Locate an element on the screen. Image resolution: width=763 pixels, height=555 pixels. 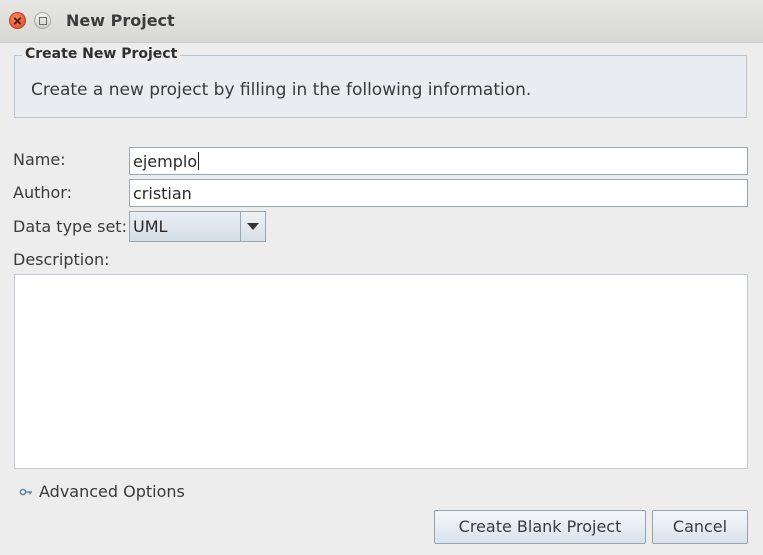
close-icon is located at coordinates (17, 20).